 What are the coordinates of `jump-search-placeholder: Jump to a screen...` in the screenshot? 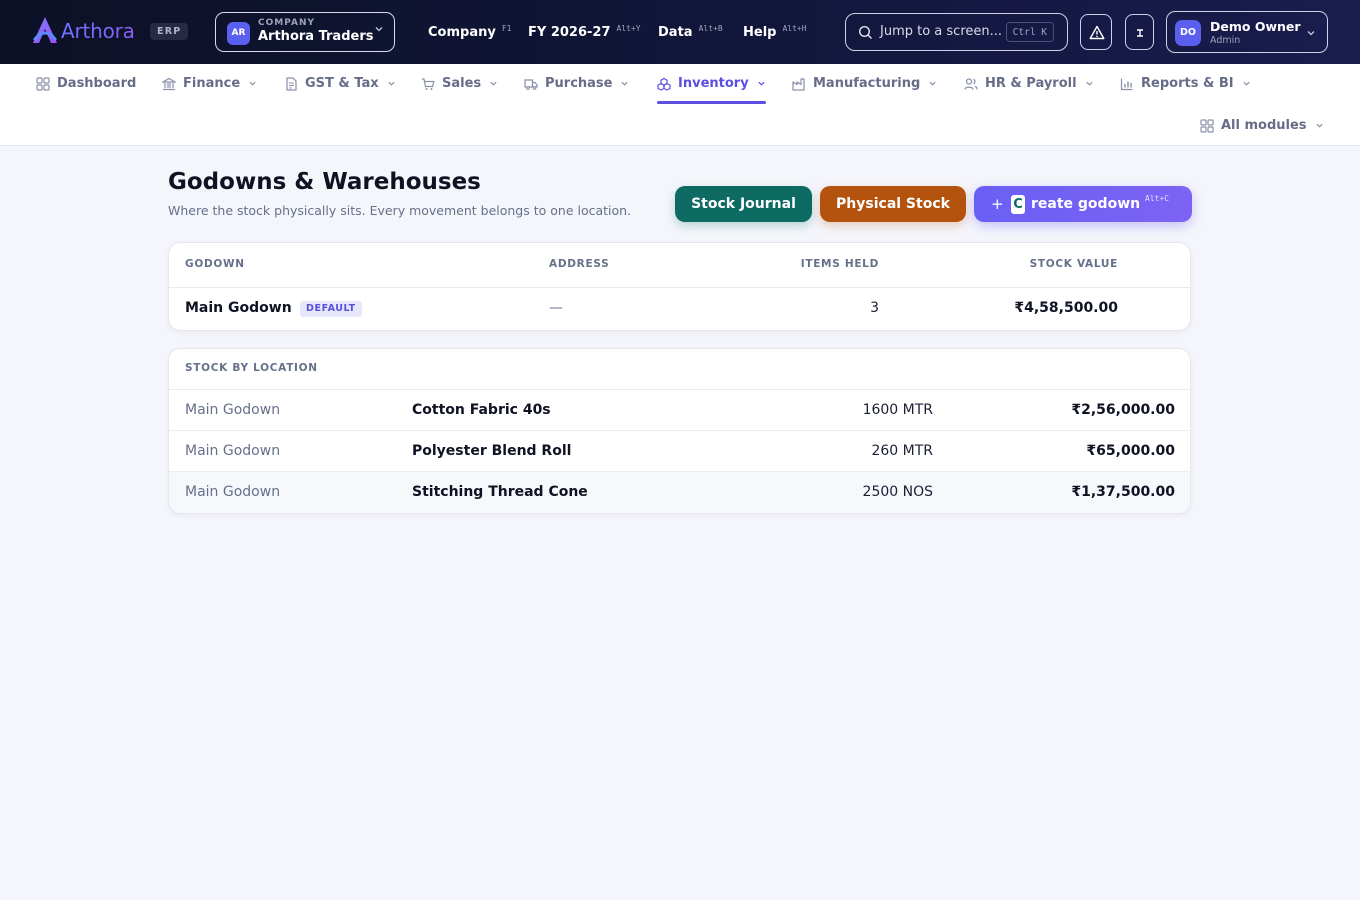 It's located at (941, 31).